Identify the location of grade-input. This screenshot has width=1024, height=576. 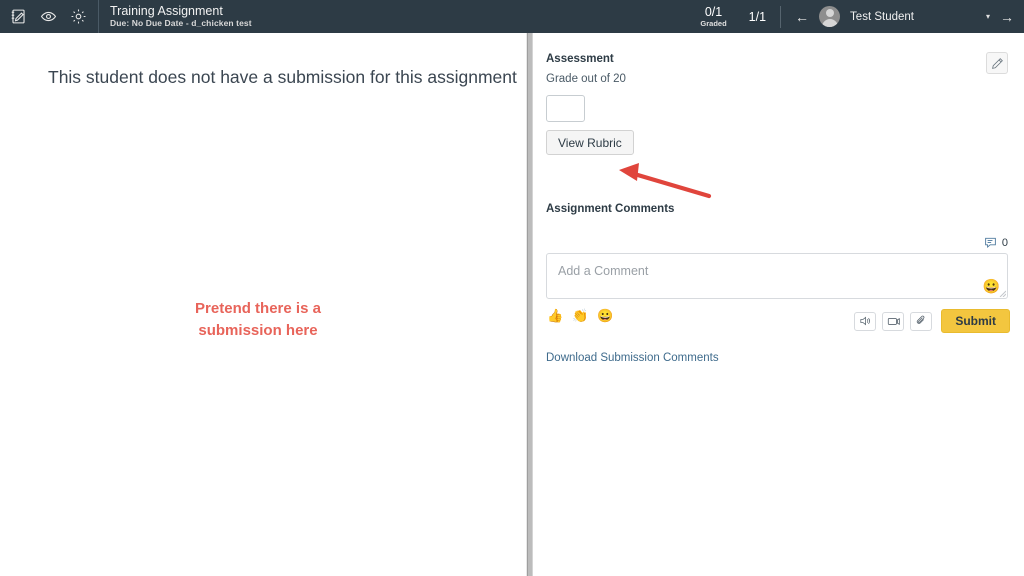
(565, 108).